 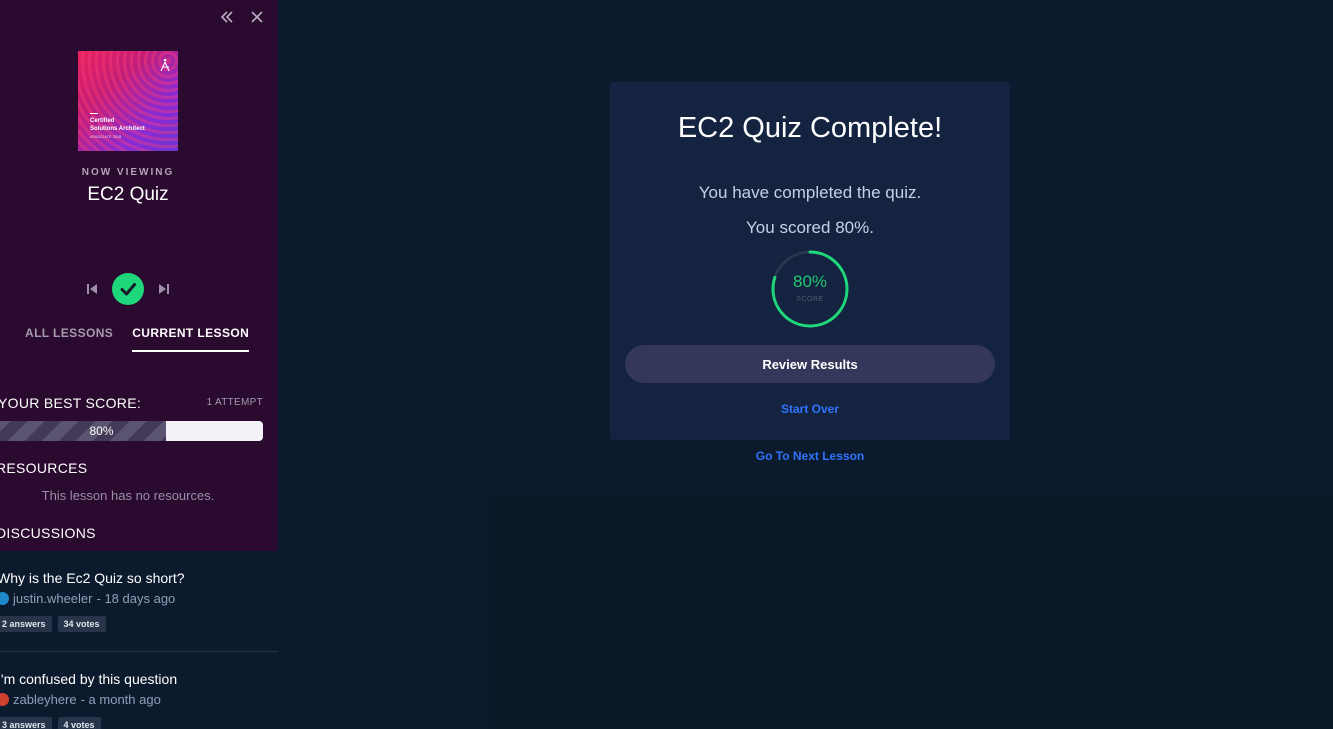 What do you see at coordinates (165, 65) in the screenshot?
I see `brand-logo-icon` at bounding box center [165, 65].